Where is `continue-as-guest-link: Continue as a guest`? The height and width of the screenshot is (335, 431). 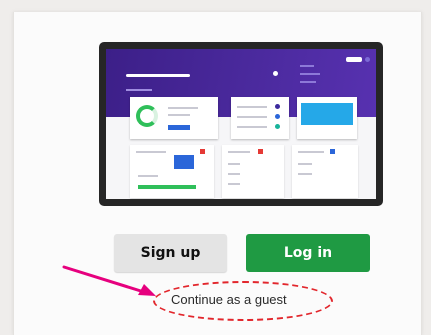 continue-as-guest-link: Continue as a guest is located at coordinates (229, 299).